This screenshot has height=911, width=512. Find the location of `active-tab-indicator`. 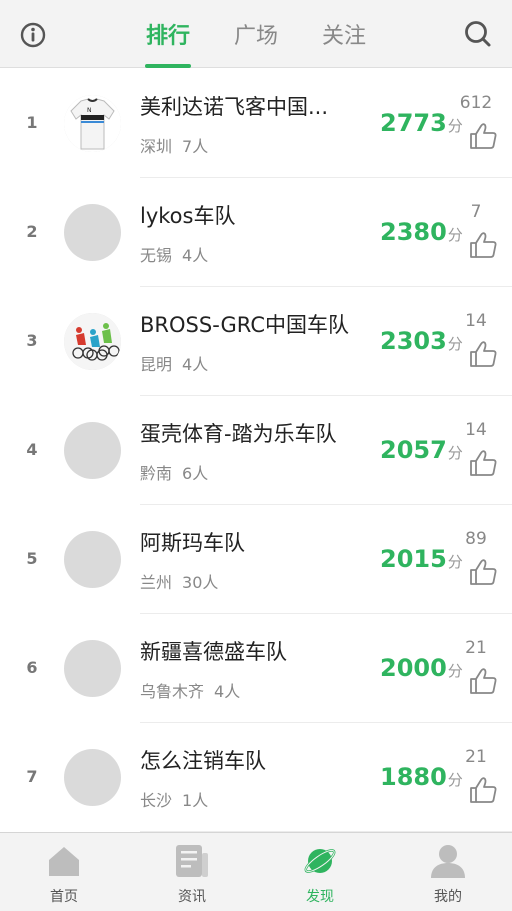

active-tab-indicator is located at coordinates (168, 66).